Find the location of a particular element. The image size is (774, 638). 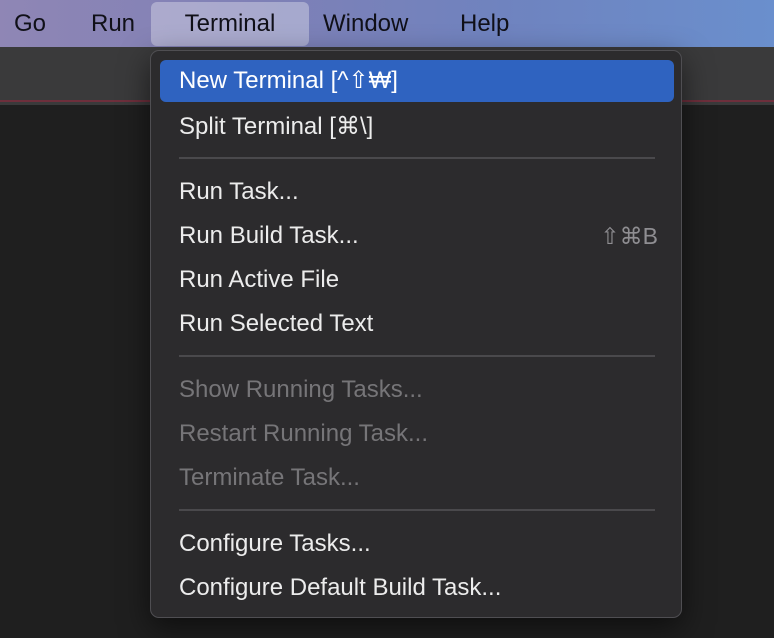

menu-item-run-active-file: Run Active File is located at coordinates (417, 280).